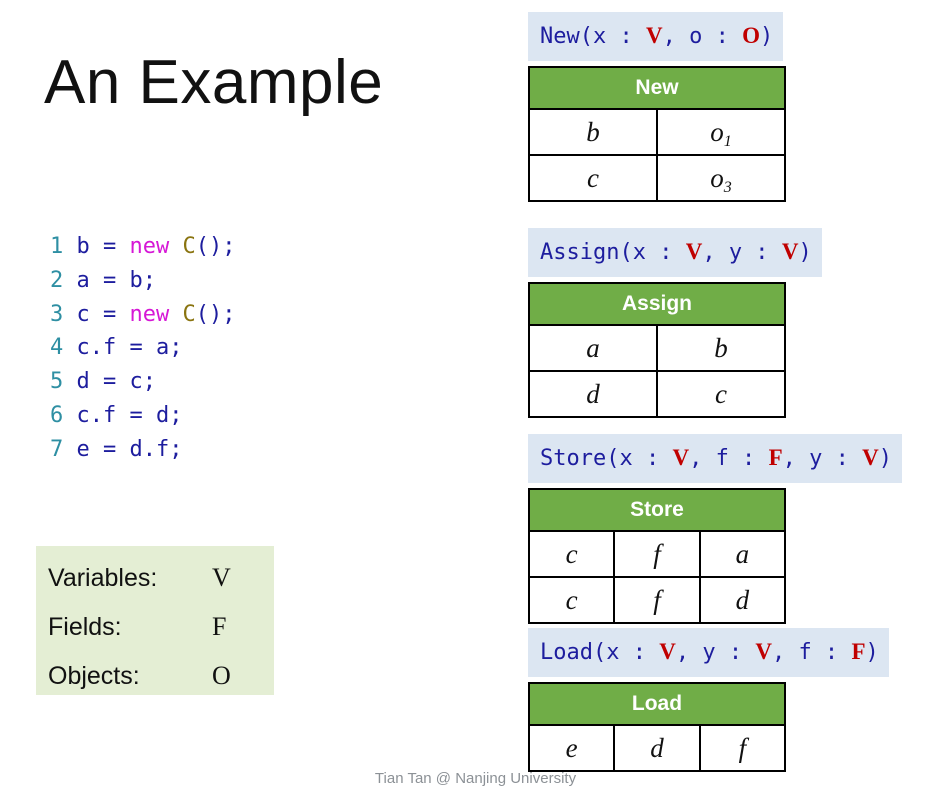  I want to click on cell-subscript: 1, so click(727, 141).